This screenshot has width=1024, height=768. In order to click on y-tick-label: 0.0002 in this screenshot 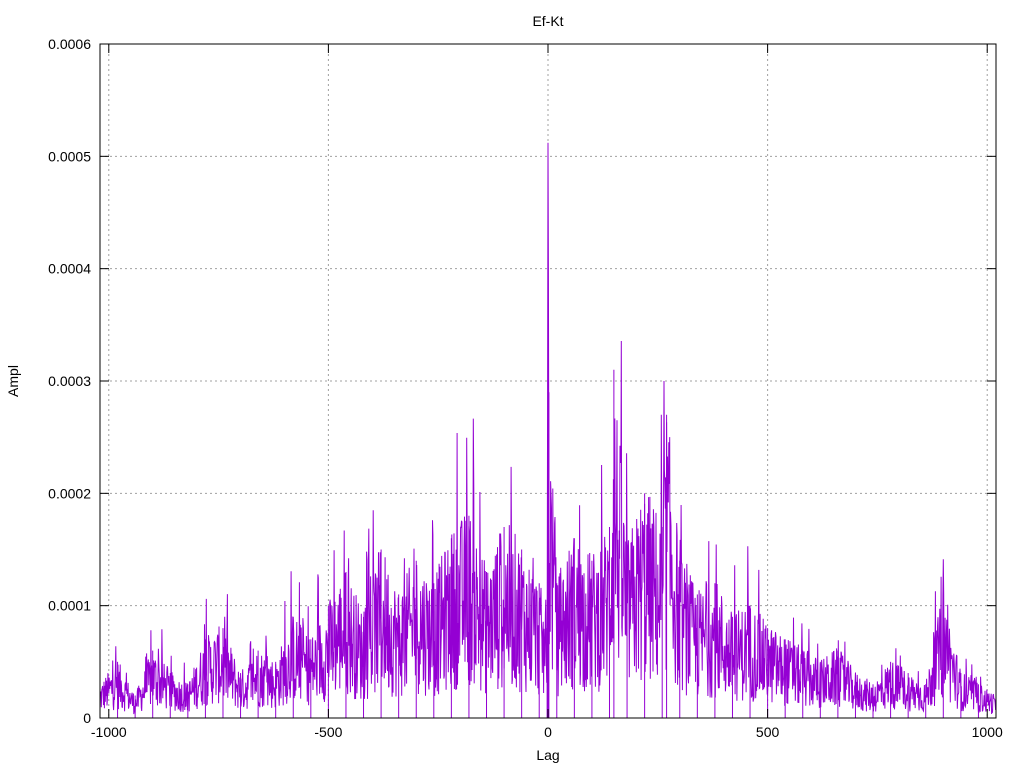, I will do `click(69, 493)`.